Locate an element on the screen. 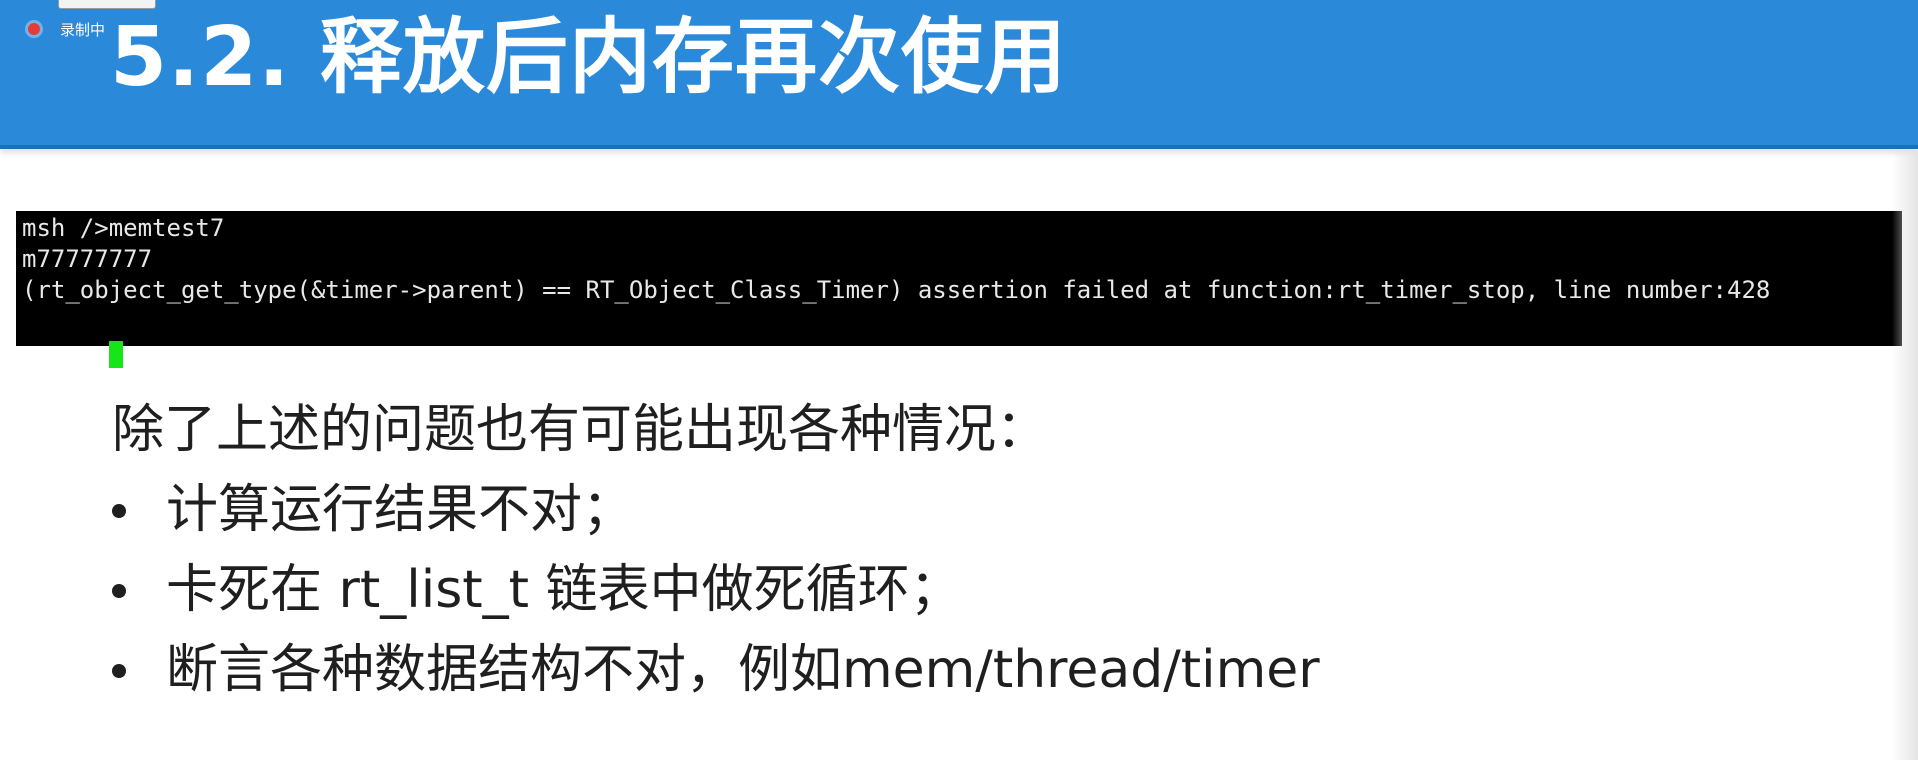 This screenshot has height=760, width=1918. list-item: 计算运行结果不对； is located at coordinates (962, 510).